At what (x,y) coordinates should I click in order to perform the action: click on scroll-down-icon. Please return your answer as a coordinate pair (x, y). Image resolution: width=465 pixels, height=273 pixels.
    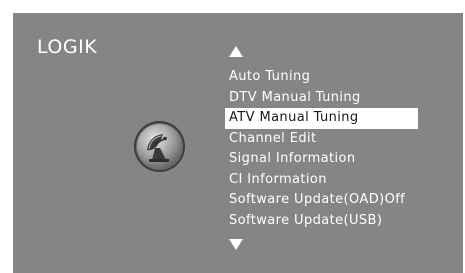
    Looking at the image, I should click on (236, 244).